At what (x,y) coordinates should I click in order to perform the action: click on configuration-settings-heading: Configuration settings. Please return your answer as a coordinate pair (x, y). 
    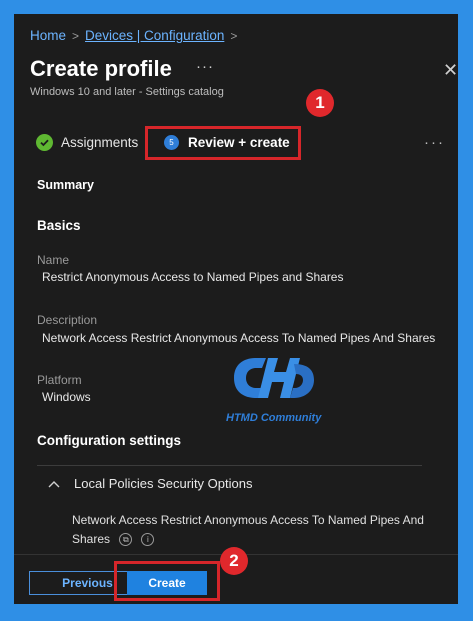
    Looking at the image, I should click on (109, 440).